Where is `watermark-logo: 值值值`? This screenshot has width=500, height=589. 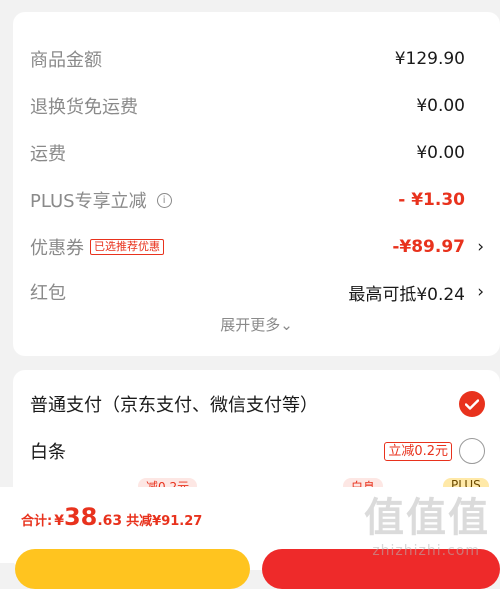 watermark-logo: 值值值 is located at coordinates (427, 518).